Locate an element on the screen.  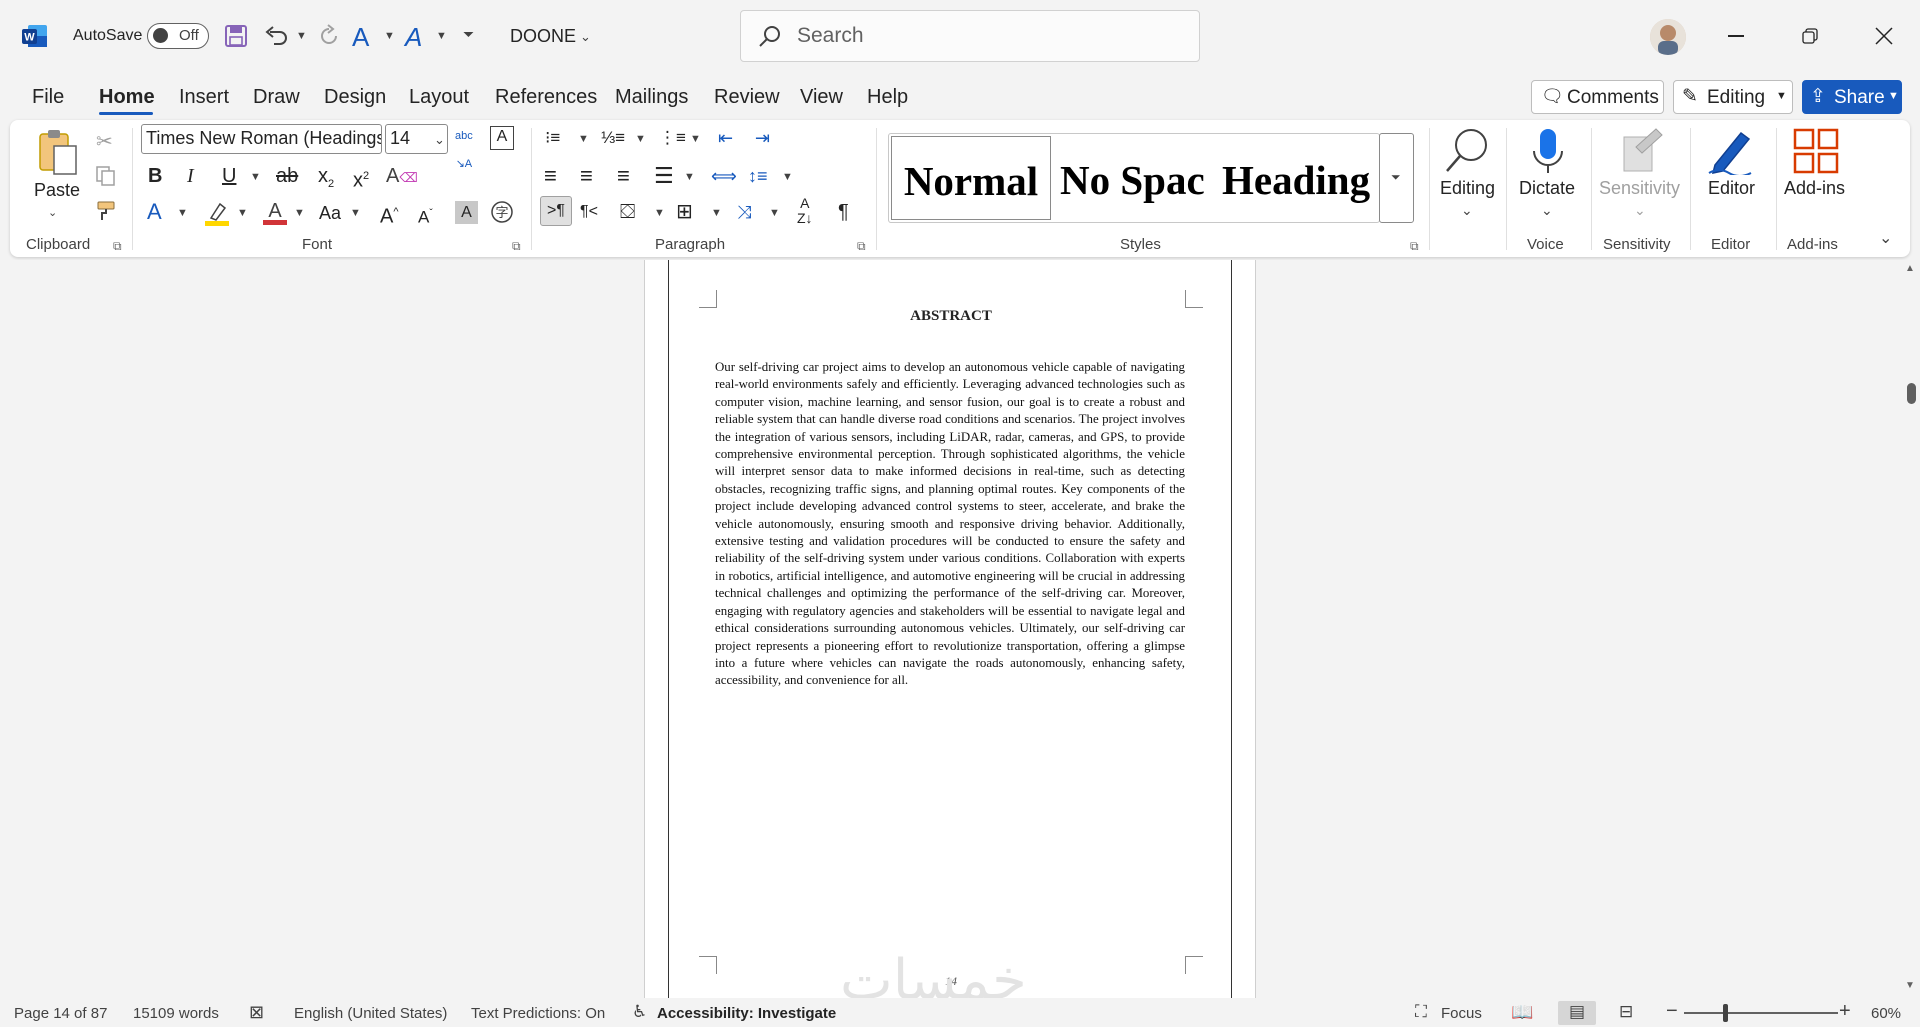
editing-mode-button: ✎ Editing ▼ is located at coordinates (1733, 97).